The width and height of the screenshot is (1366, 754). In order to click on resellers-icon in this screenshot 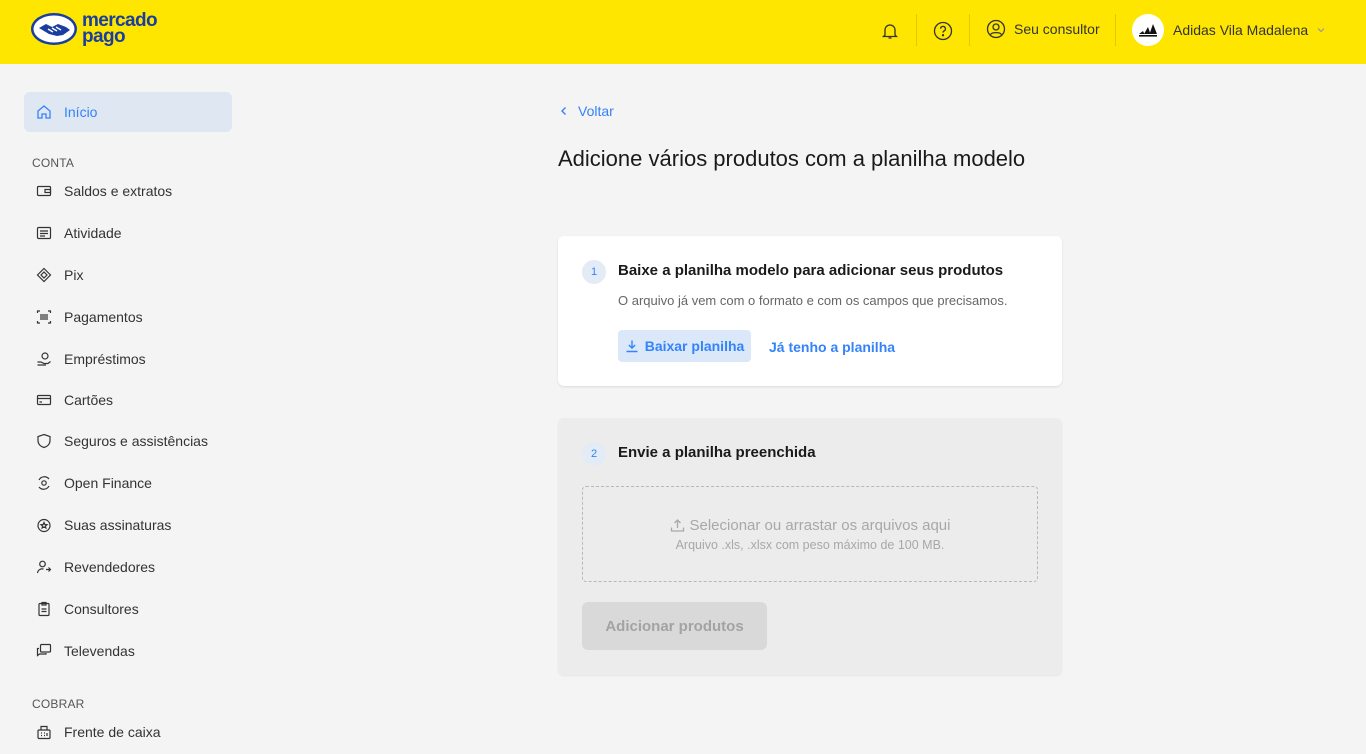, I will do `click(44, 567)`.